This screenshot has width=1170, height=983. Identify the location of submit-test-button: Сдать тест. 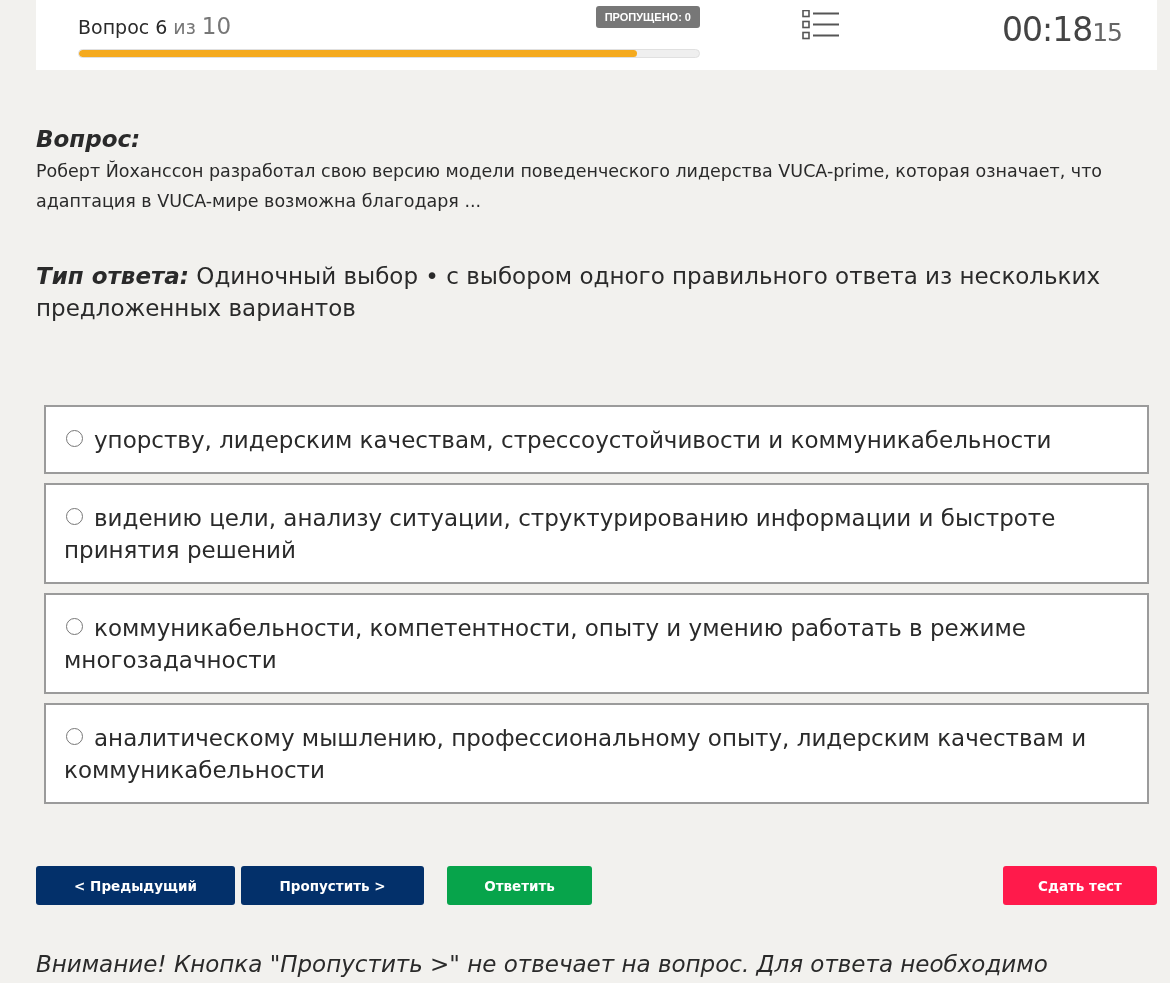
(1080, 885).